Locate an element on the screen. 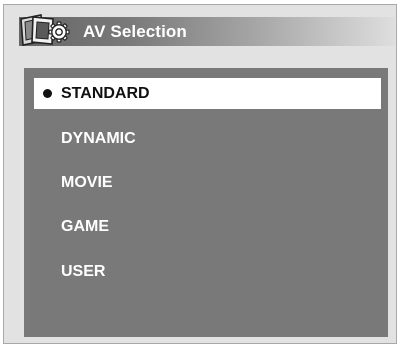  menu-item-movie: MOVIE is located at coordinates (207, 182).